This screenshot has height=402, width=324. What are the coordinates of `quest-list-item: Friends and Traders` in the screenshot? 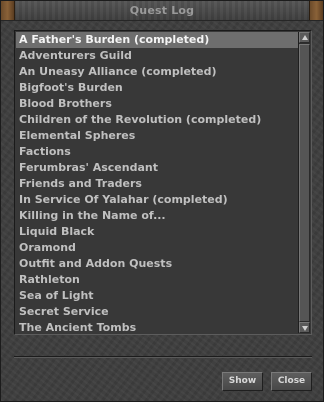 It's located at (157, 184).